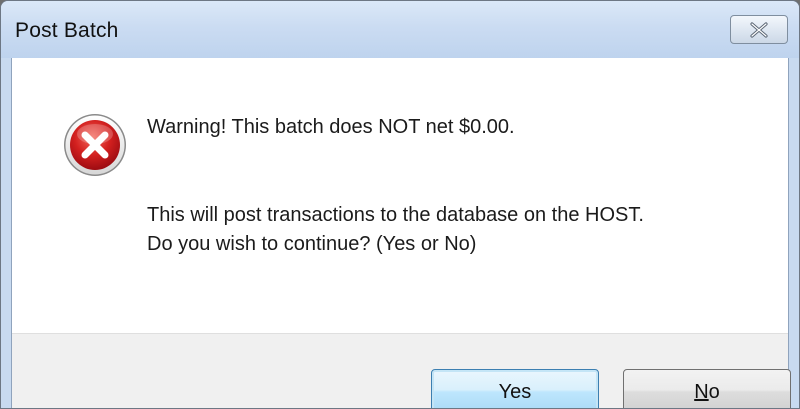 This screenshot has height=409, width=800. I want to click on warning-message: Warning! This batch does NOT net $0.00., so click(331, 127).